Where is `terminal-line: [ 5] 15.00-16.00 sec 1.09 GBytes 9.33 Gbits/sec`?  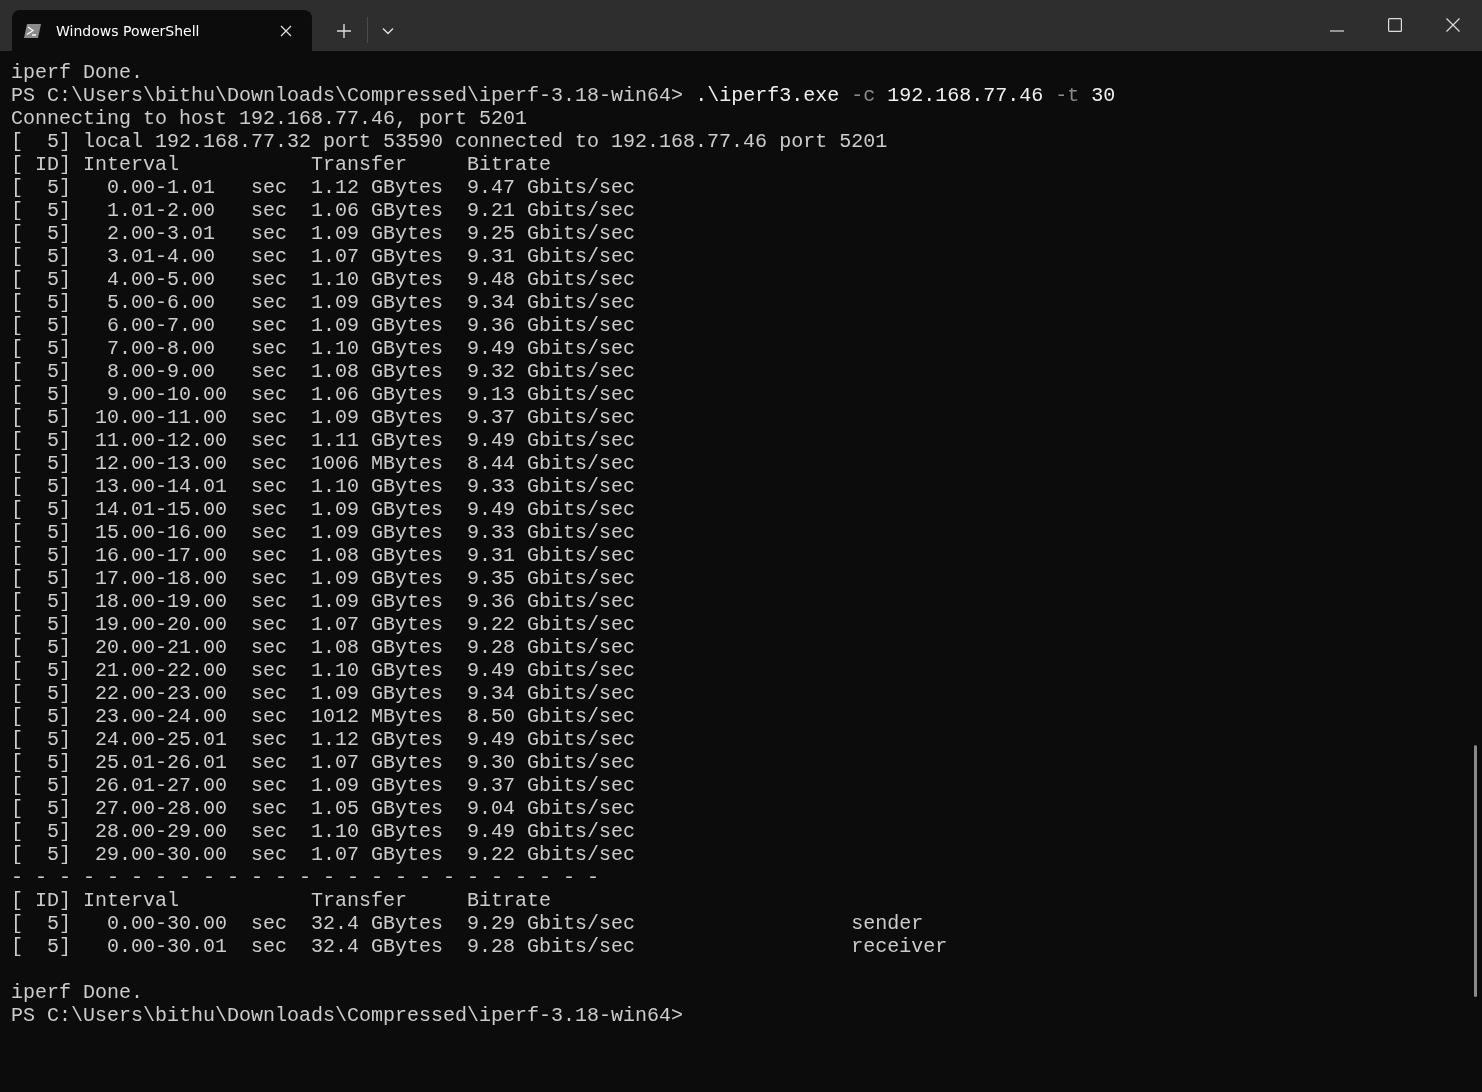
terminal-line: [ 5] 15.00-16.00 sec 1.09 GBytes 9.33 Gbits/sec is located at coordinates (323, 532).